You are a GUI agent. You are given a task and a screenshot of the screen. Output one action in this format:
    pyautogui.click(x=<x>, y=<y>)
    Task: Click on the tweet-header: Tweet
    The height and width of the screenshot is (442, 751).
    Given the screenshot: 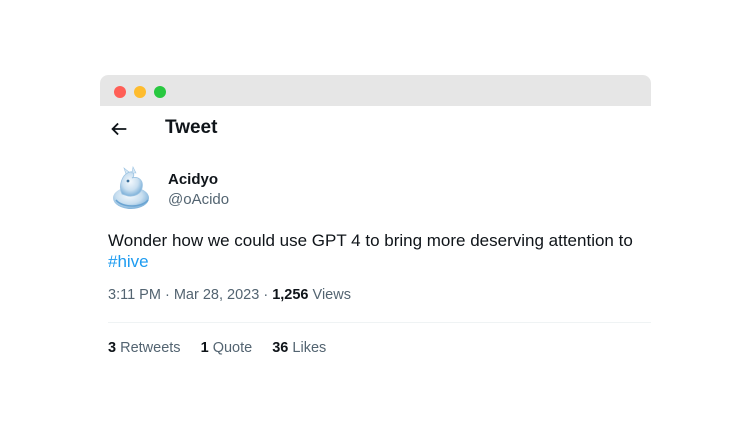 What is the action you would take?
    pyautogui.click(x=375, y=129)
    